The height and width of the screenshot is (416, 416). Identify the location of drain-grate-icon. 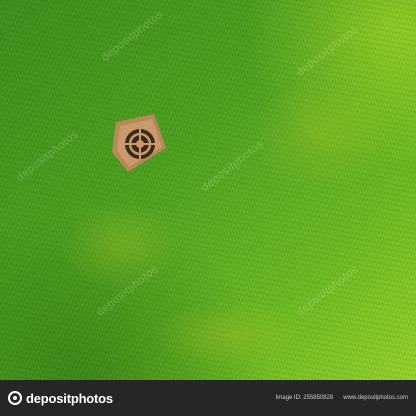
(139, 143).